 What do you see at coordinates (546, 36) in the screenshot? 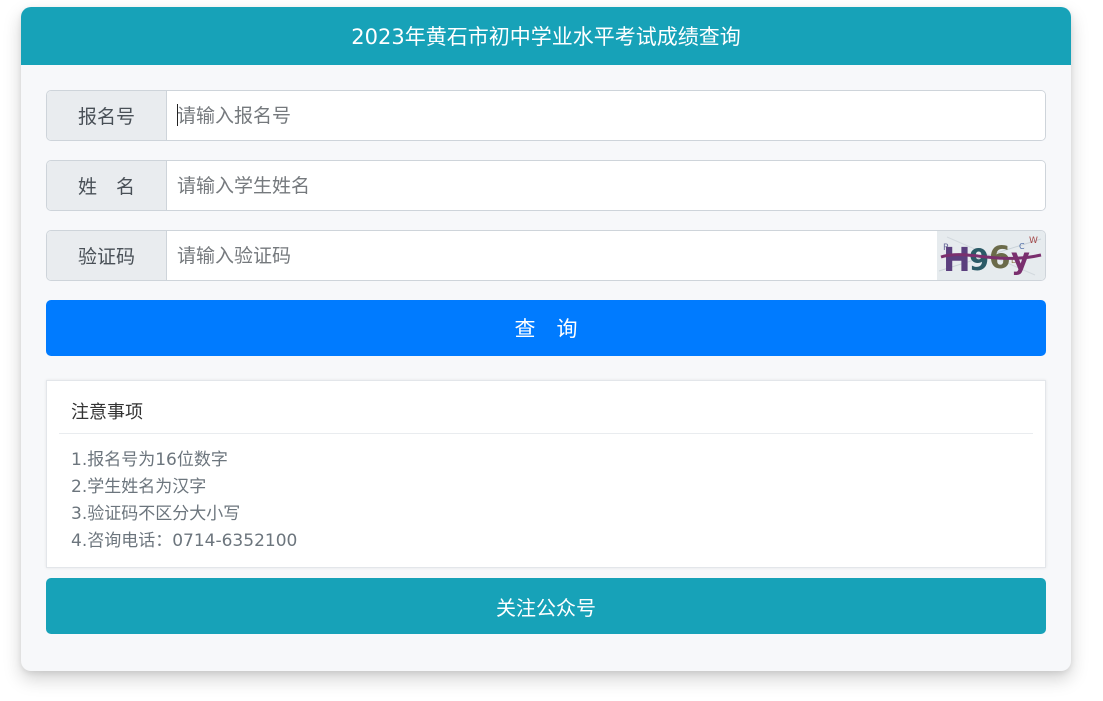
I see `page-title: 2023年黄石市初中学业水平考试成绩查询` at bounding box center [546, 36].